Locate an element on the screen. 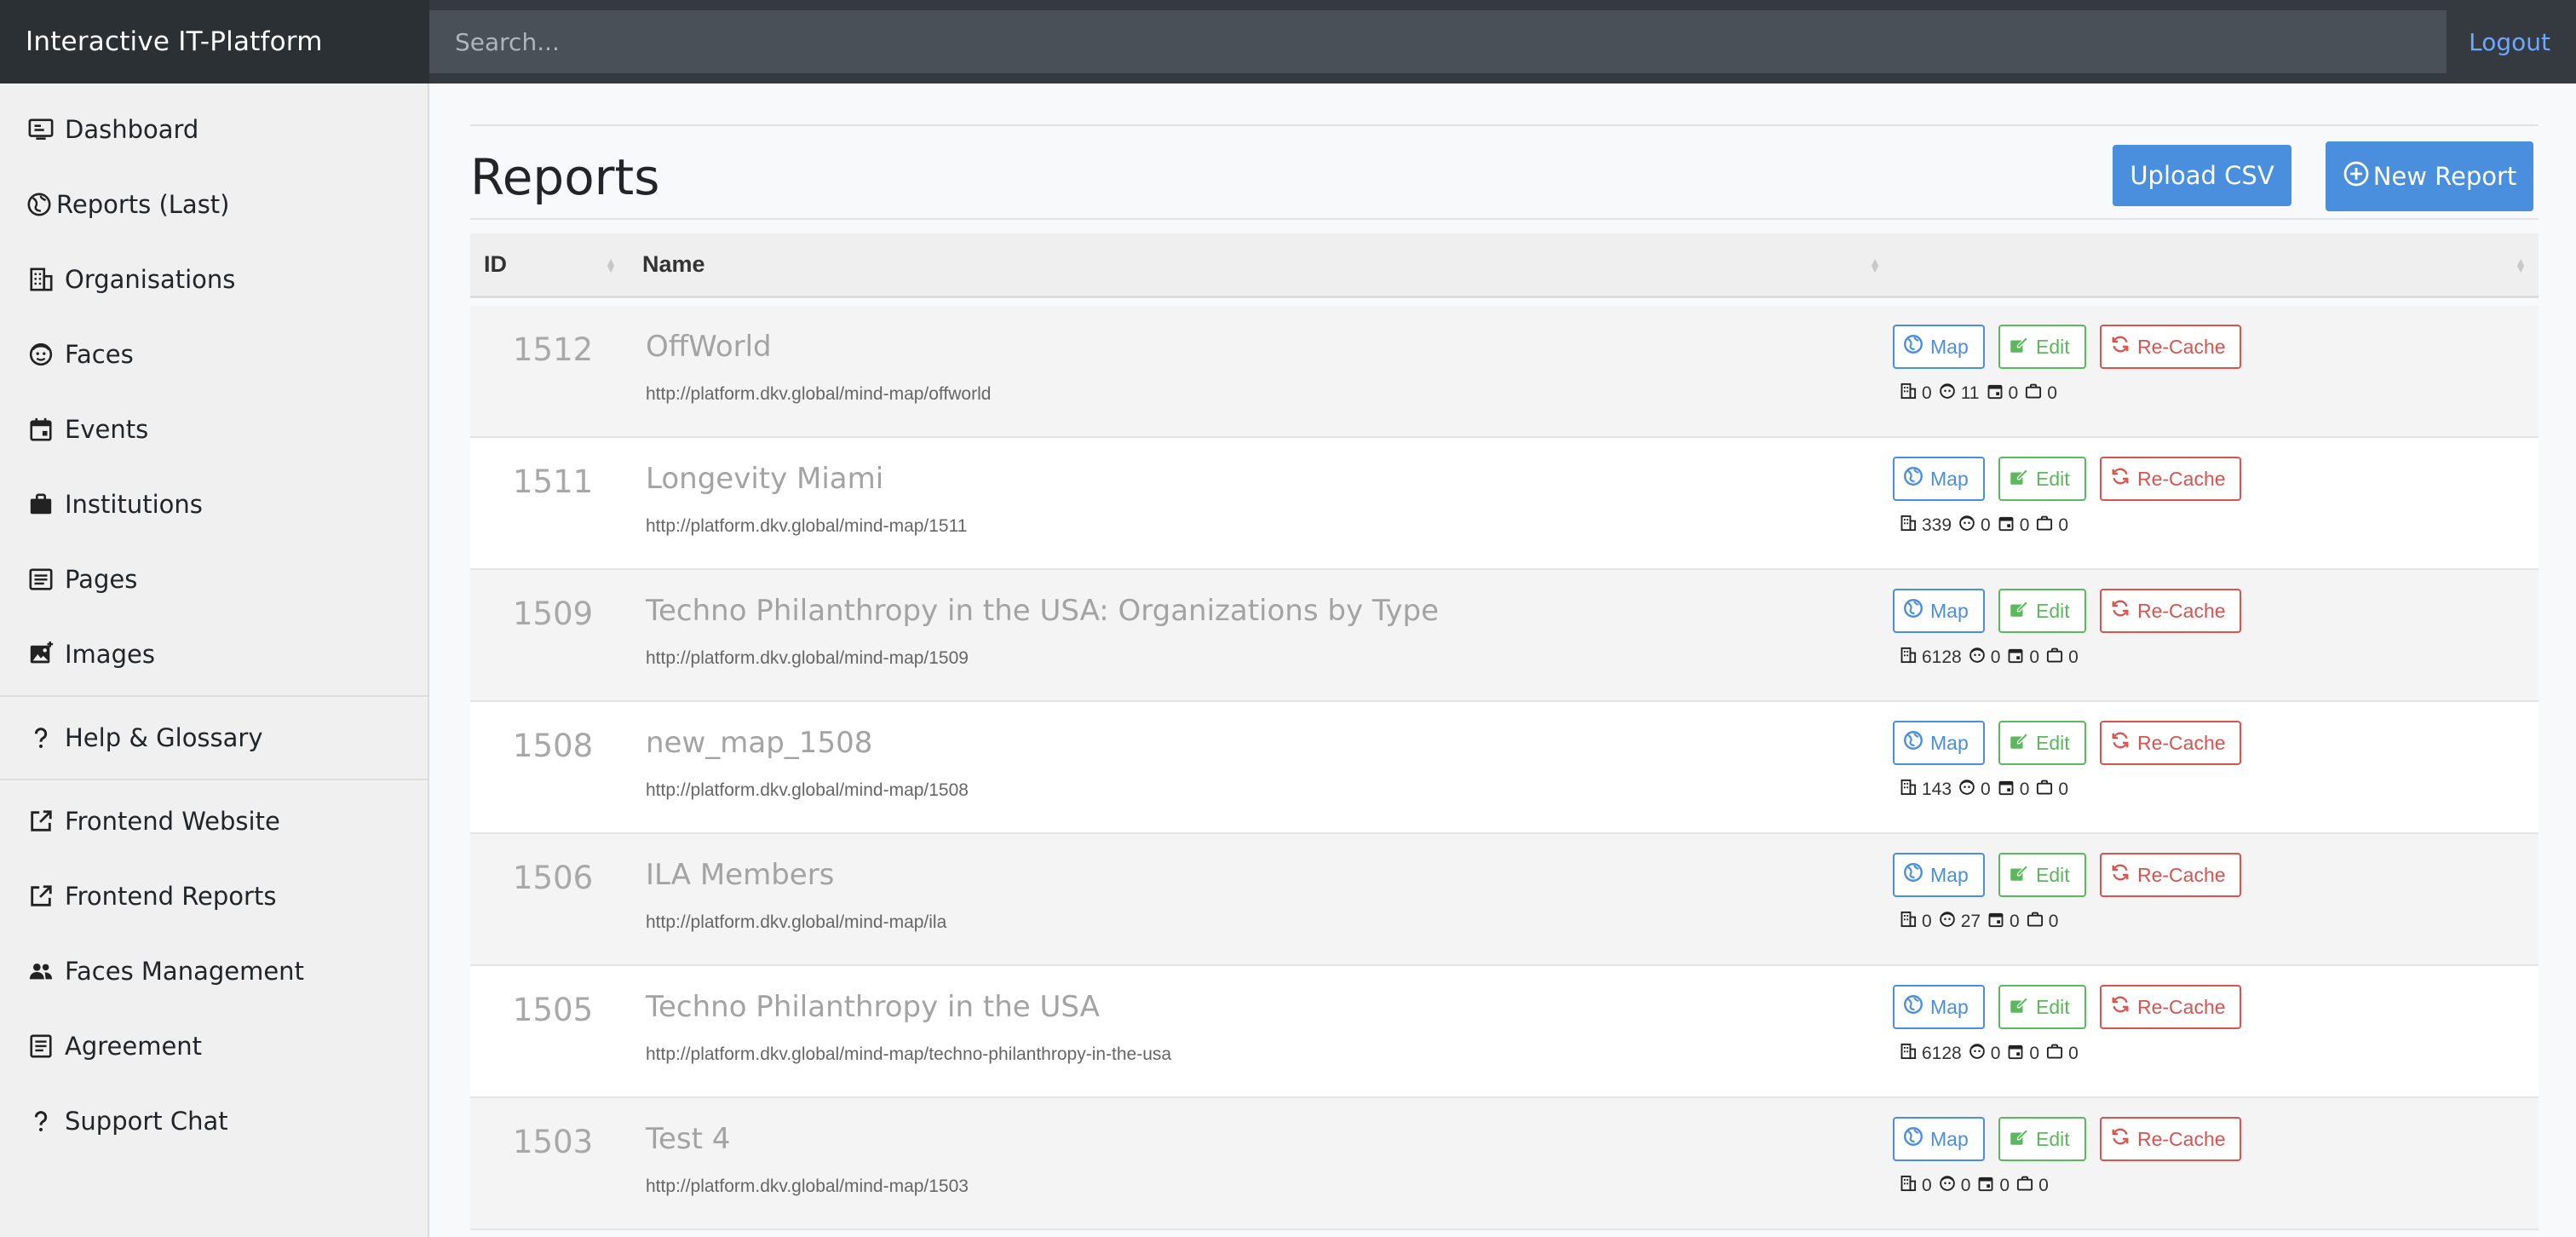  recache-button-label: Re-Cache is located at coordinates (2182, 347).